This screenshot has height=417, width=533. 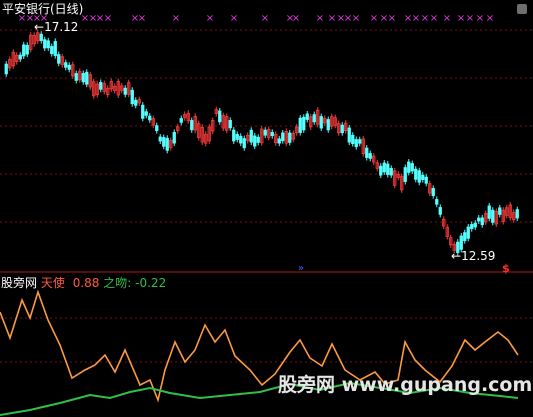 I want to click on low-price-label: ←12.59, so click(x=473, y=256).